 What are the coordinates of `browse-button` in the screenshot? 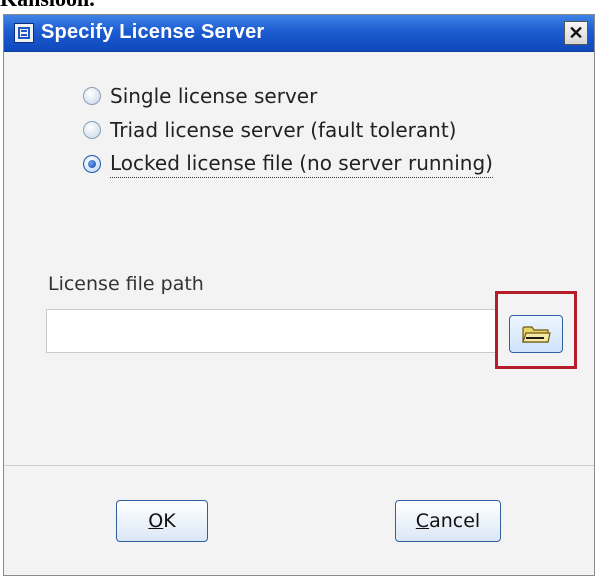 It's located at (536, 334).